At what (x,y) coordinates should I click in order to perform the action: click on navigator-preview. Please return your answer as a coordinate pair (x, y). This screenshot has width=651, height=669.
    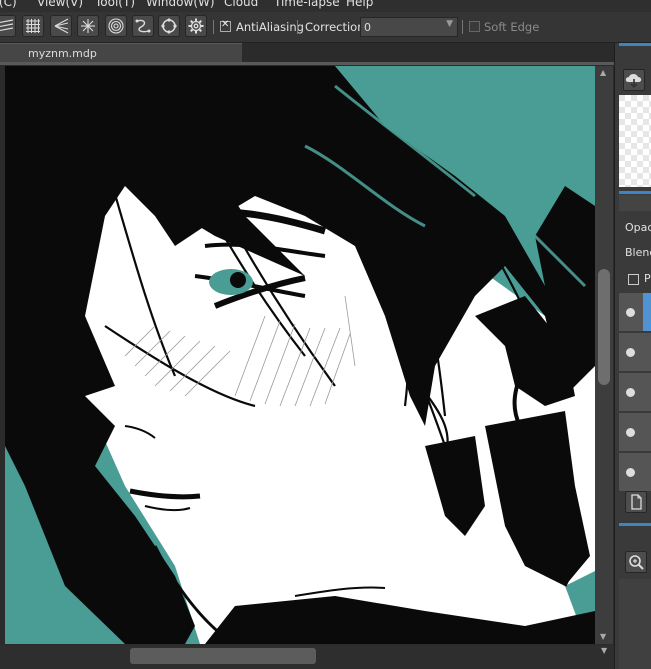
    Looking at the image, I should click on (635, 141).